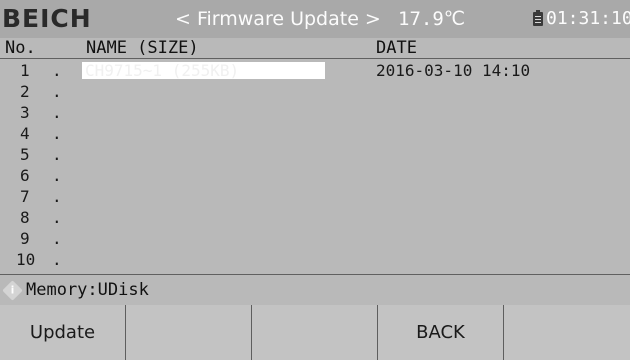 The image size is (630, 360). I want to click on row-number: 9, so click(25, 238).